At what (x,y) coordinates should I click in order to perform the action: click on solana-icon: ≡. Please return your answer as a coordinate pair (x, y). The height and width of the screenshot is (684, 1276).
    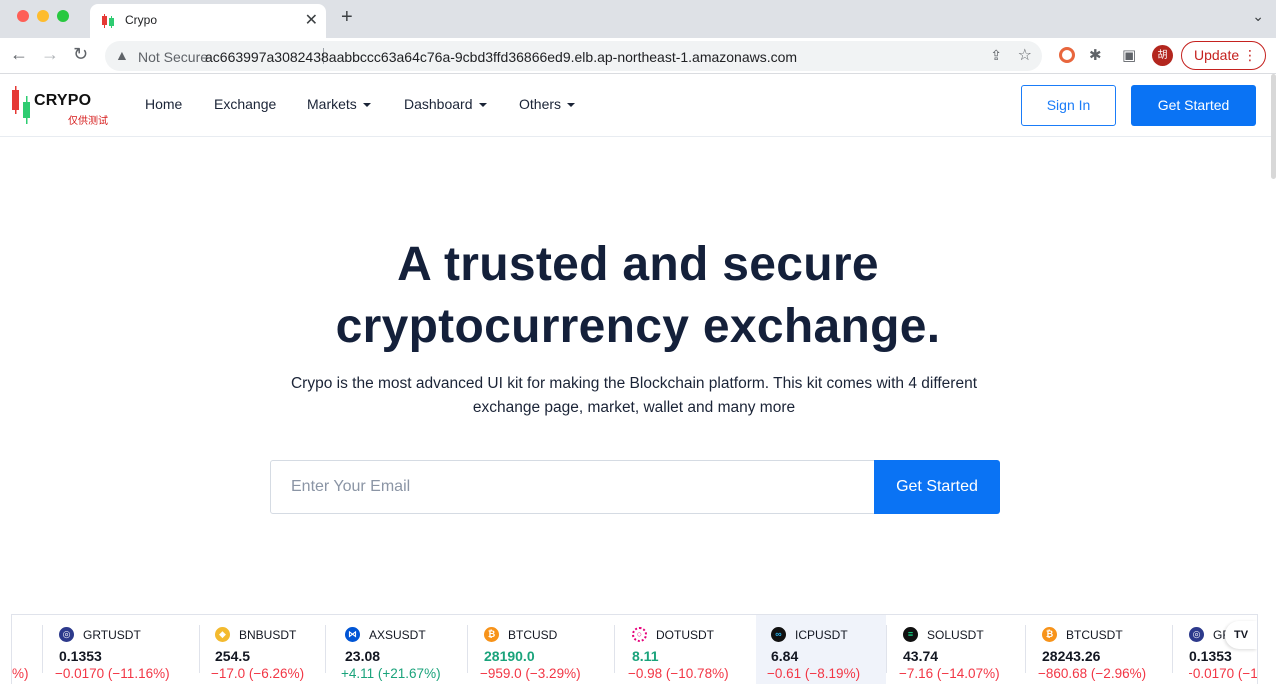
    Looking at the image, I should click on (910, 634).